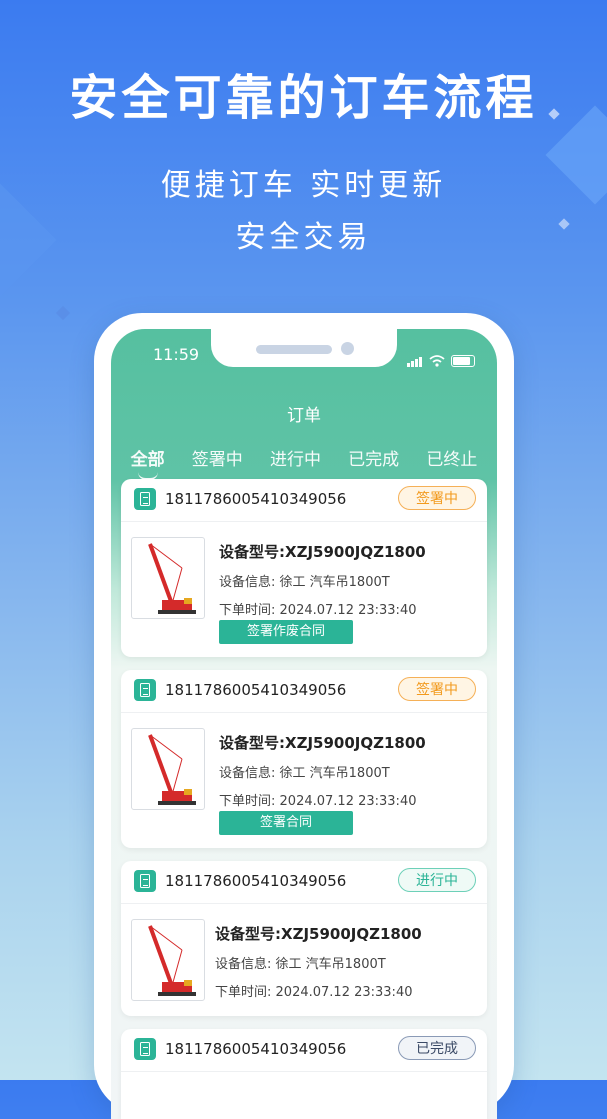  Describe the element at coordinates (286, 632) in the screenshot. I see `sign-void-contract-button: 签署作废合同` at that location.